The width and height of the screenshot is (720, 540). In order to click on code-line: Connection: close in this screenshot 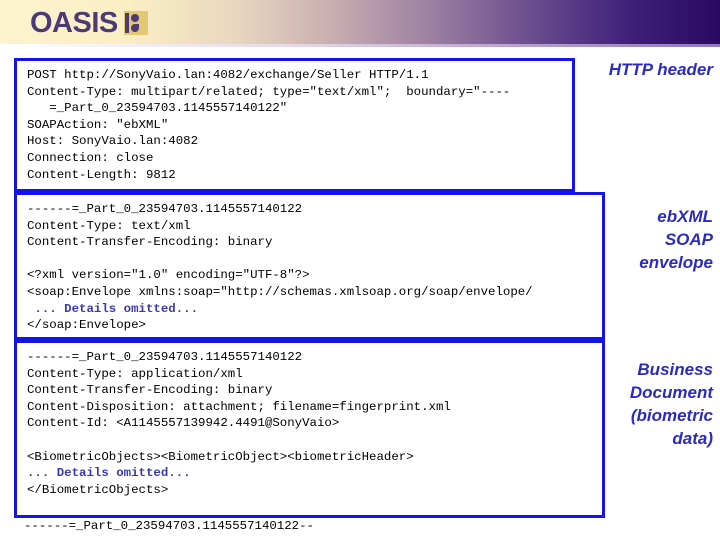, I will do `click(90, 157)`.